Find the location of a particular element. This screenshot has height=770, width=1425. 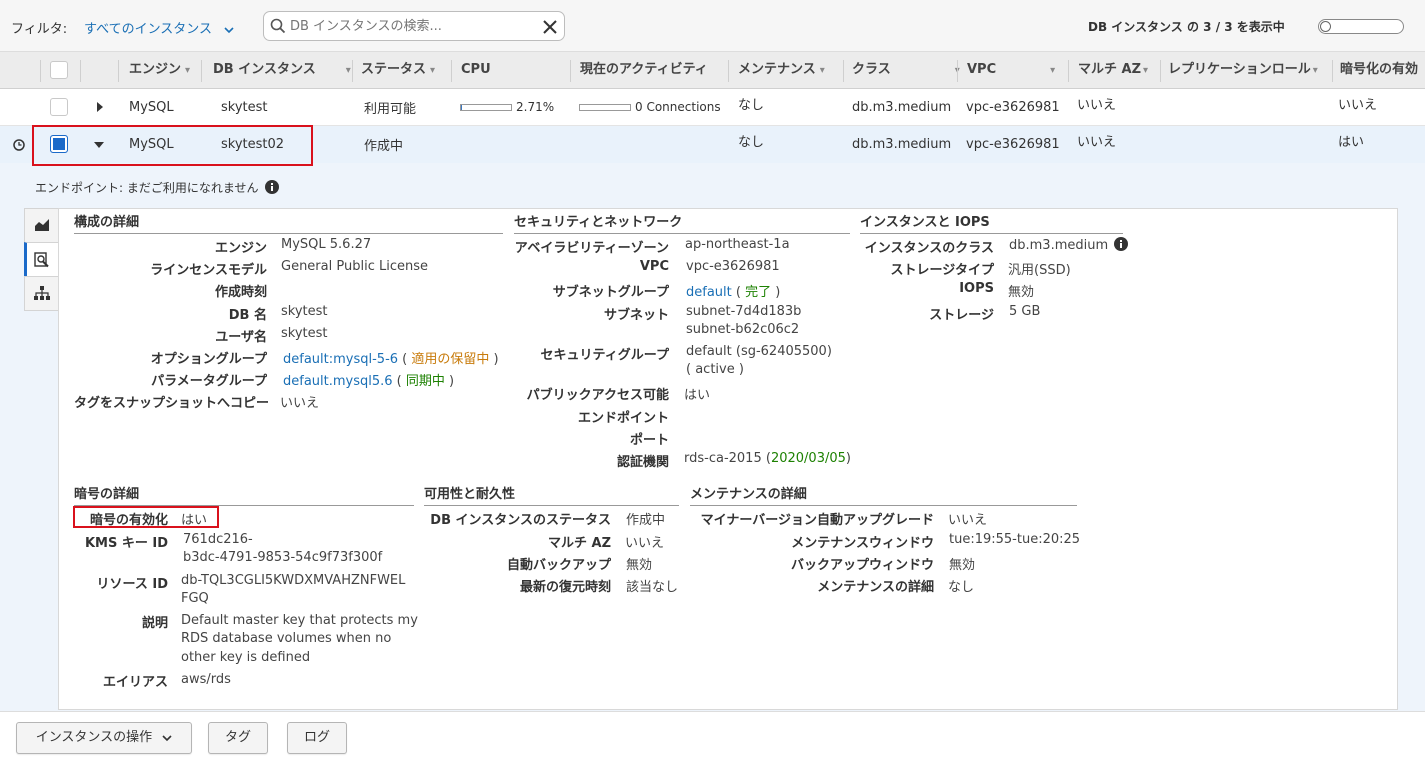

search-input is located at coordinates (410, 26).